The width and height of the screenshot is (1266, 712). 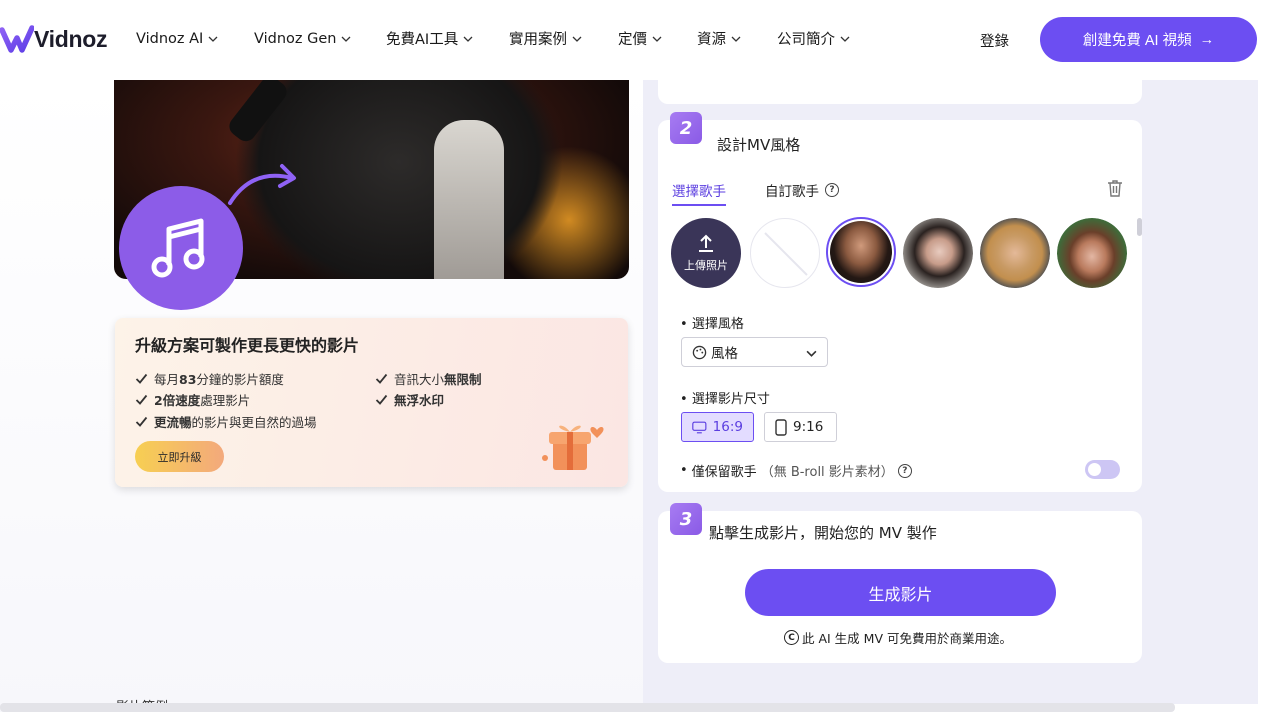 What do you see at coordinates (295, 38) in the screenshot?
I see `nav-item-label: Vidnoz Gen` at bounding box center [295, 38].